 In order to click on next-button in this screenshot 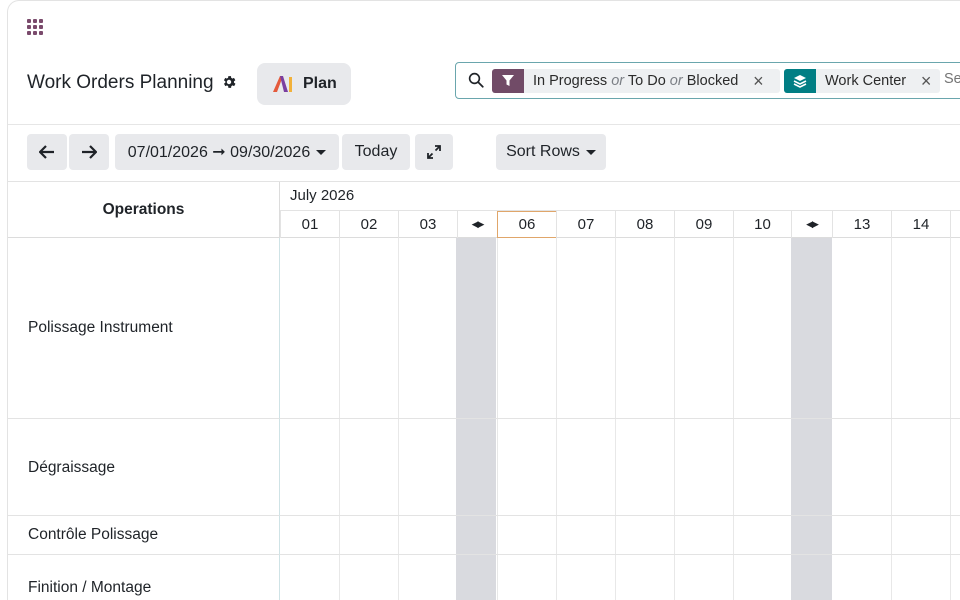, I will do `click(89, 152)`.